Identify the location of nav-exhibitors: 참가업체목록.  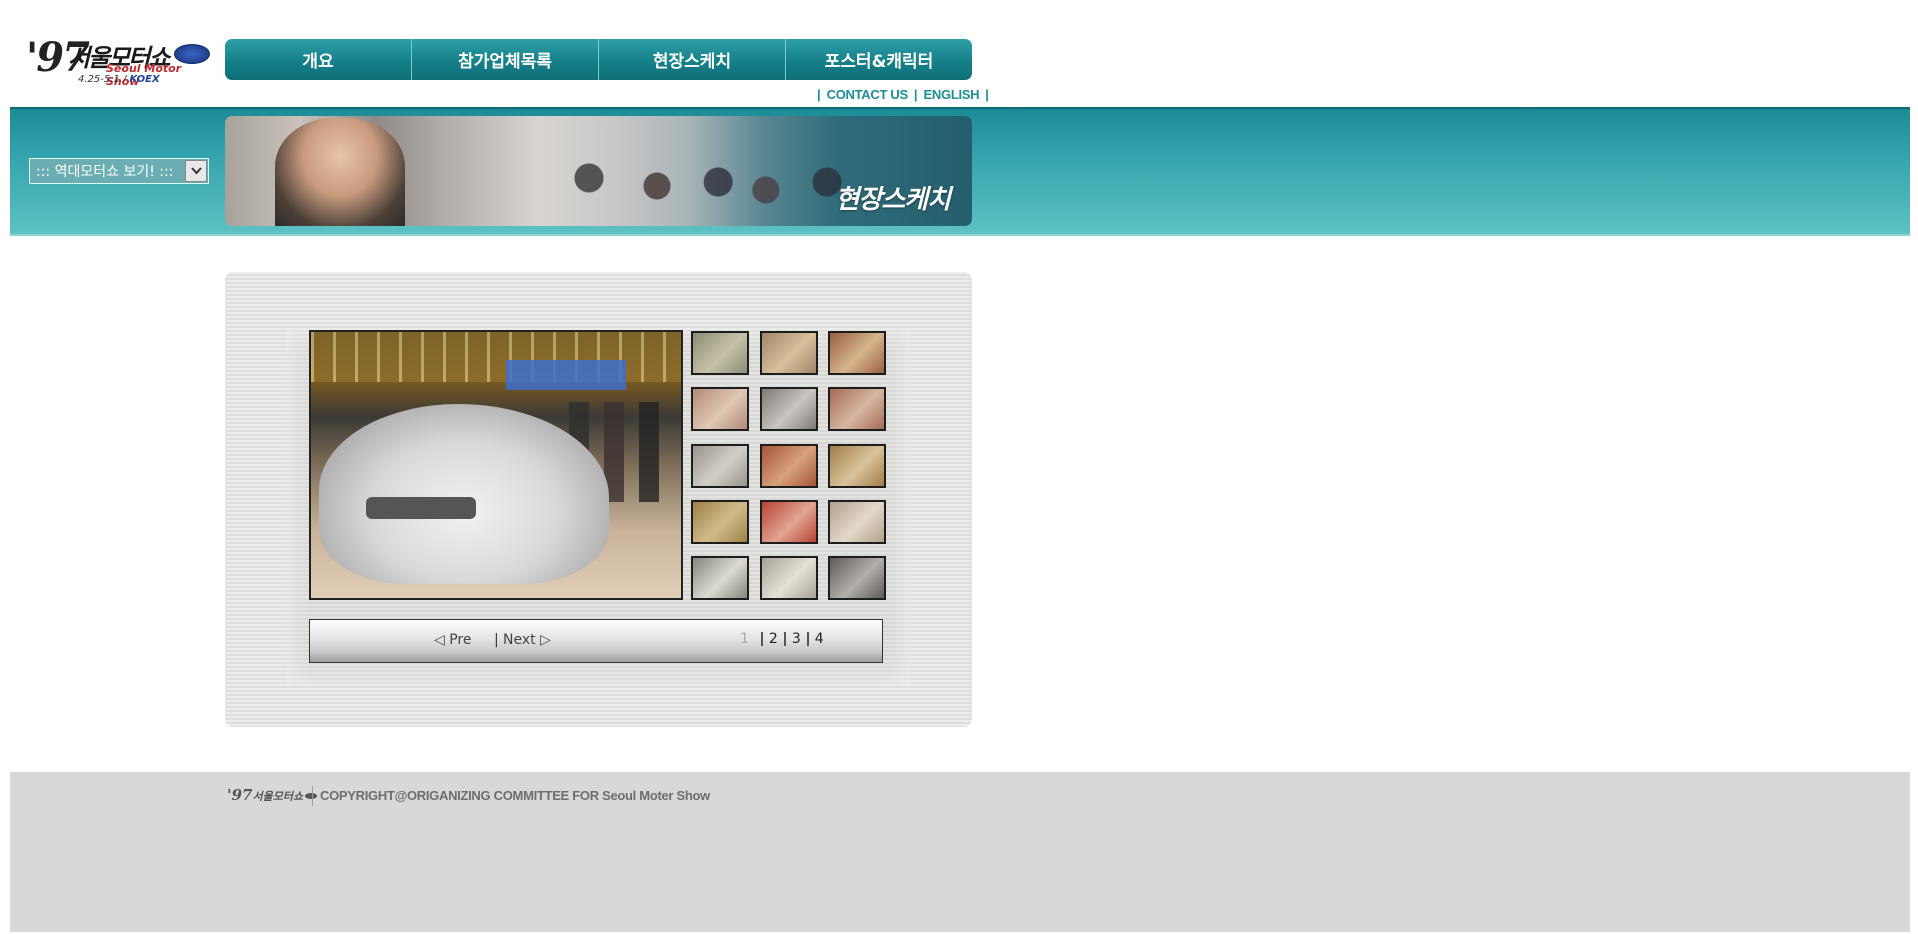
(505, 59).